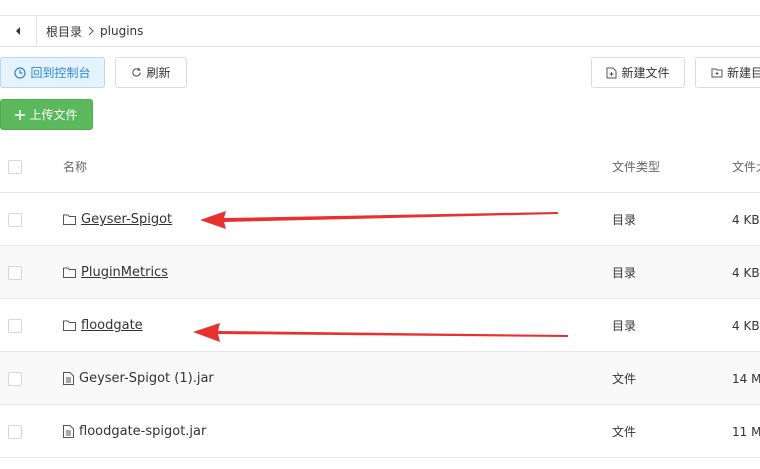 This screenshot has width=760, height=469. What do you see at coordinates (91, 31) in the screenshot?
I see `chevron-right-icon` at bounding box center [91, 31].